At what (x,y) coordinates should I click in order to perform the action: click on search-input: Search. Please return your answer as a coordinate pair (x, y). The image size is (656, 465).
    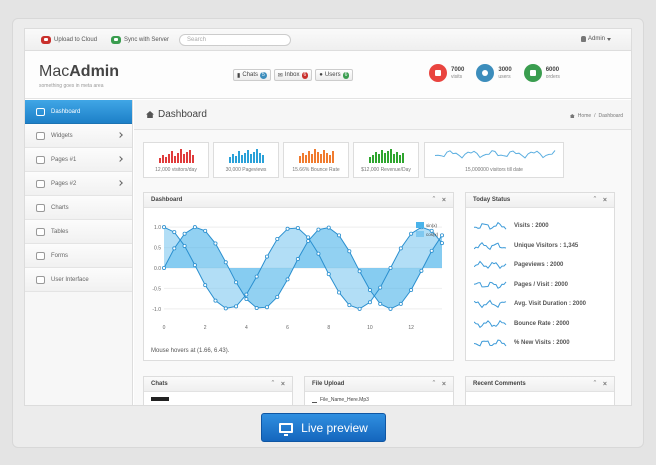
    Looking at the image, I should click on (235, 40).